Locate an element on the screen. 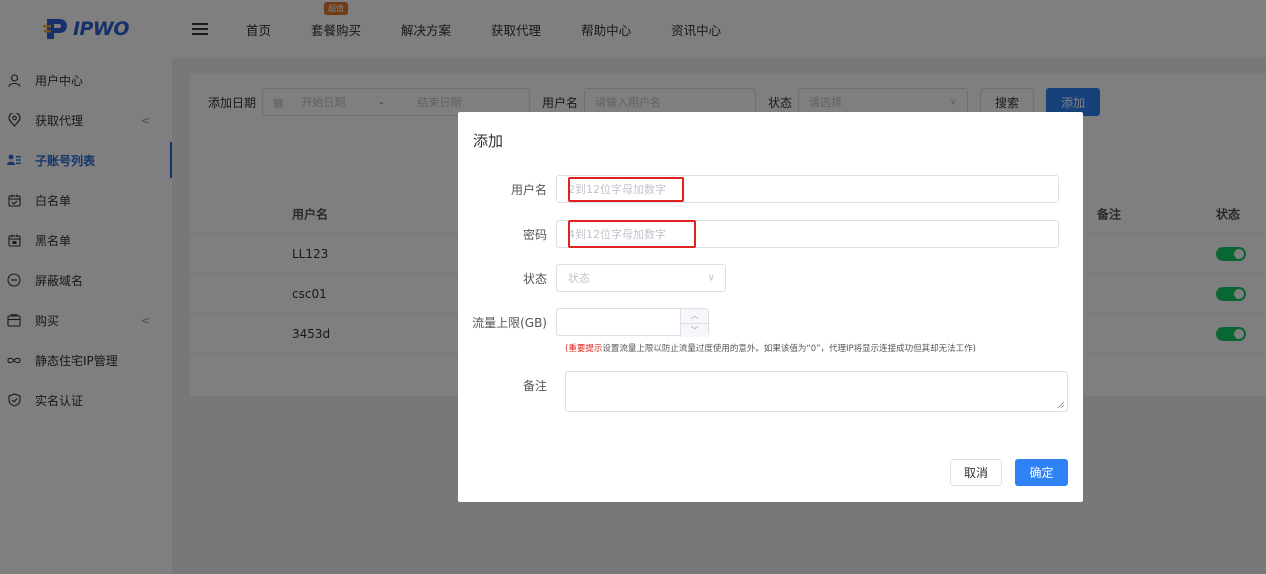 The width and height of the screenshot is (1266, 574). traffic-limit-label: 流量上限(GB) is located at coordinates (509, 322).